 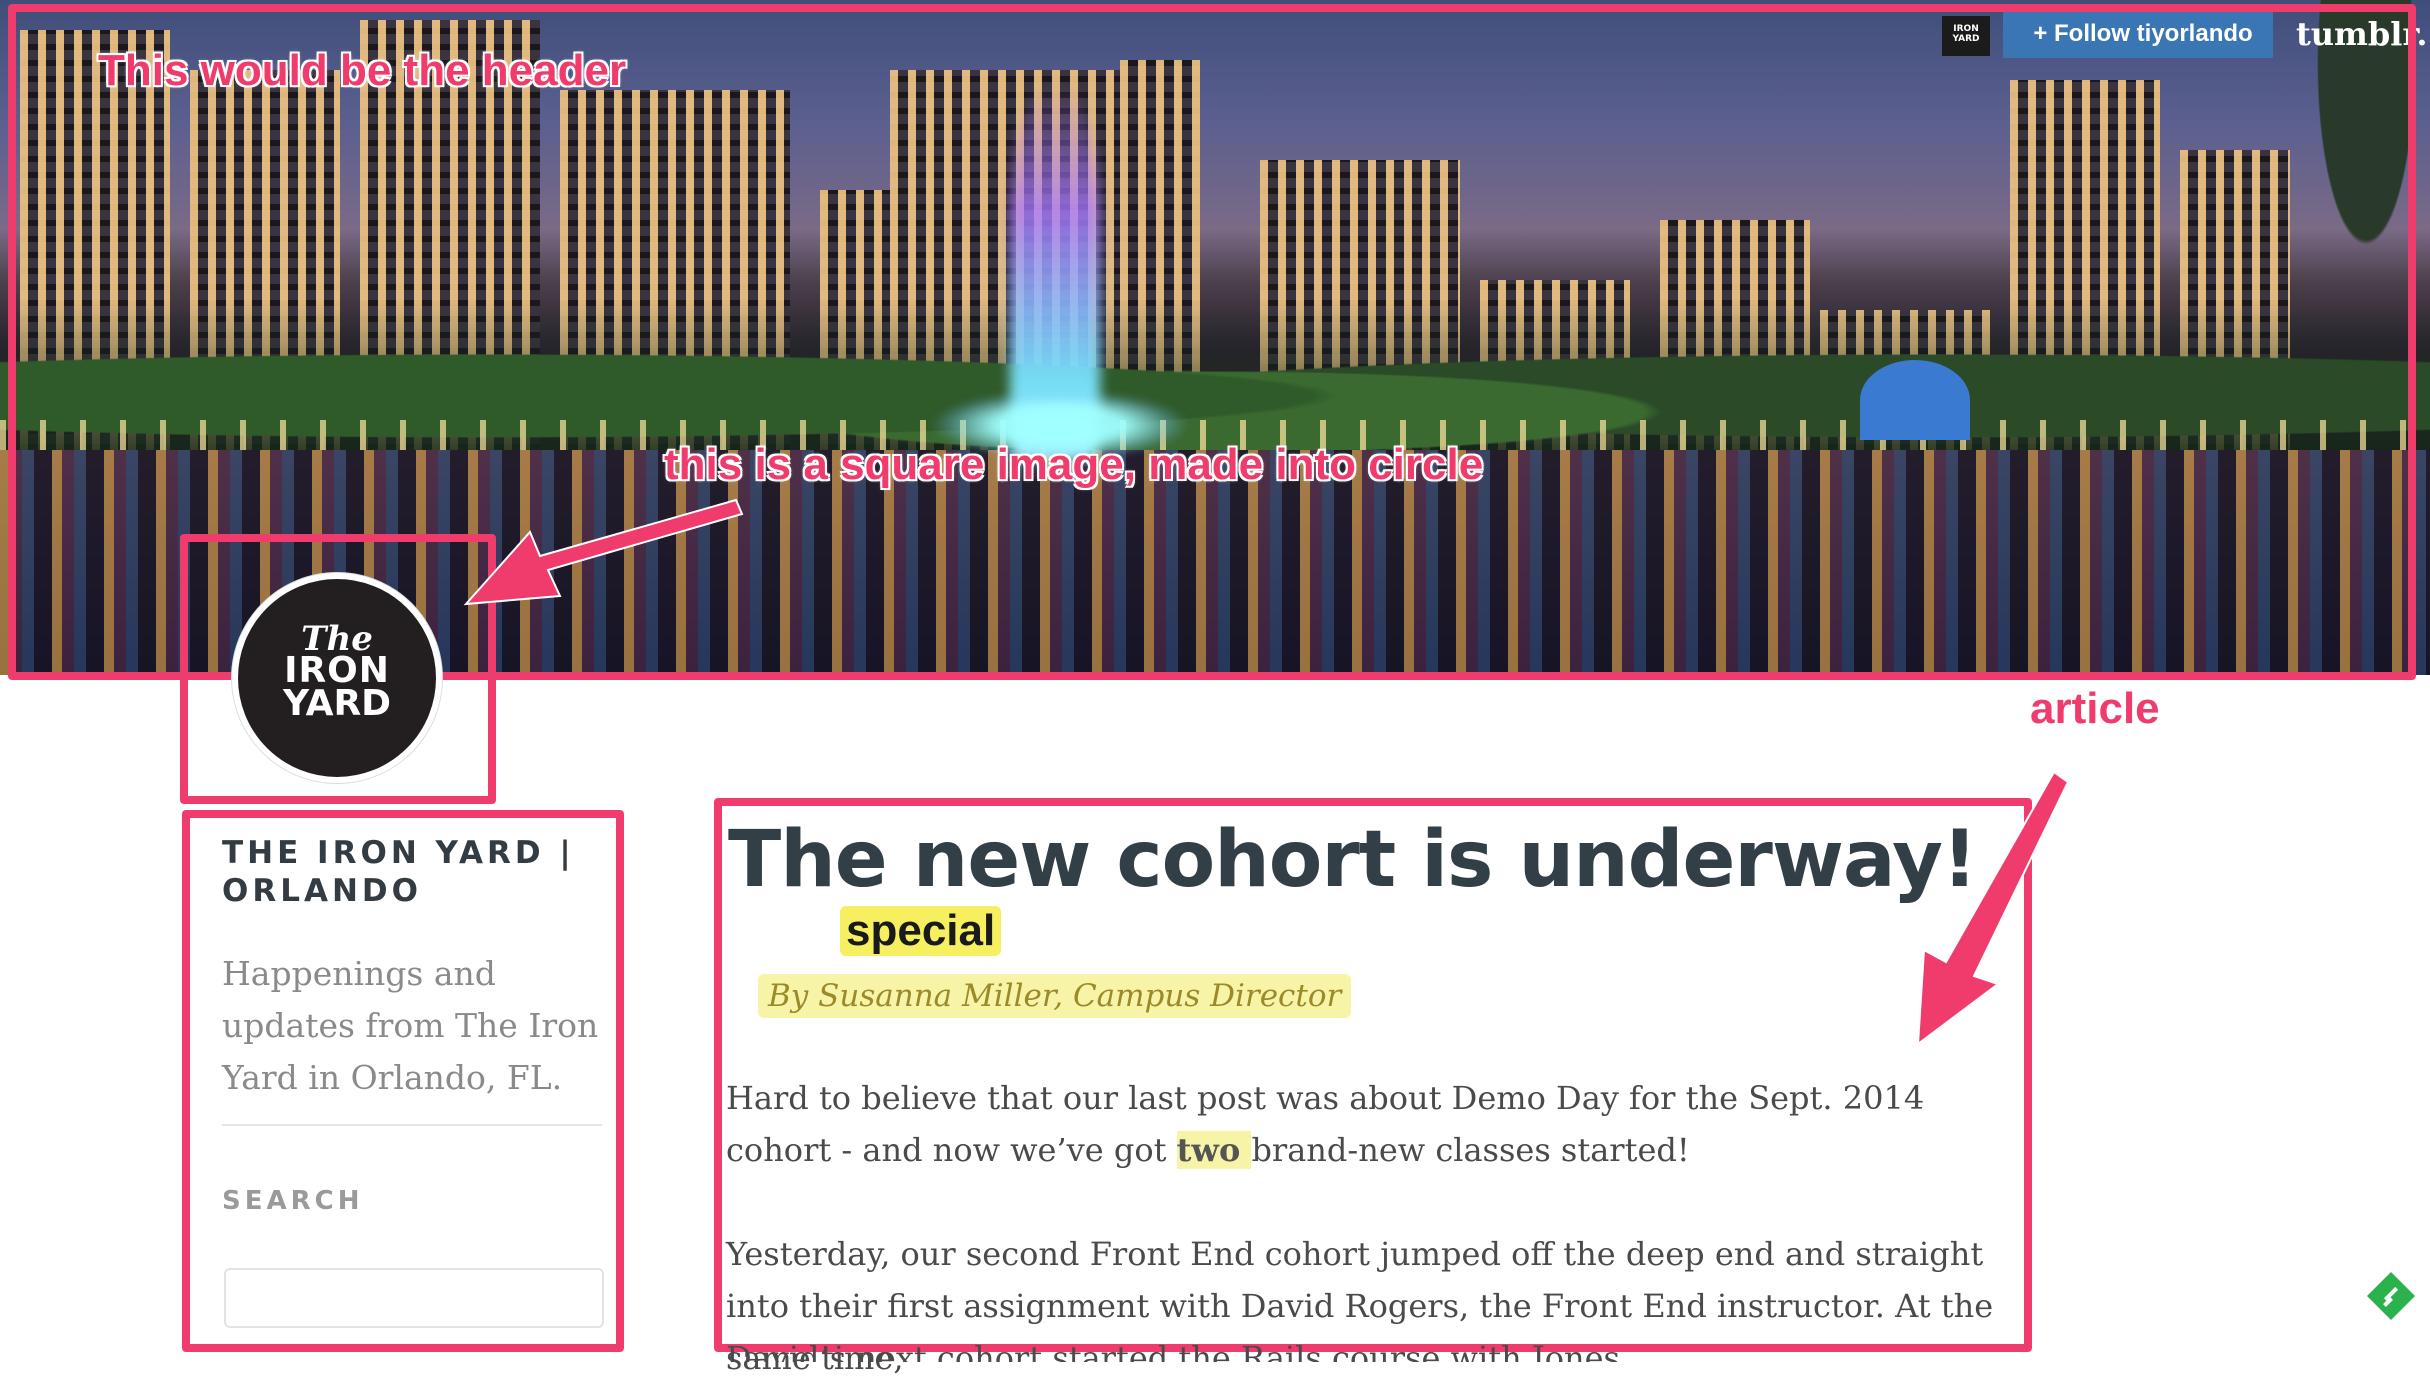 I want to click on circle-annotation-label: this is a square image, made into circle, so click(x=1074, y=464).